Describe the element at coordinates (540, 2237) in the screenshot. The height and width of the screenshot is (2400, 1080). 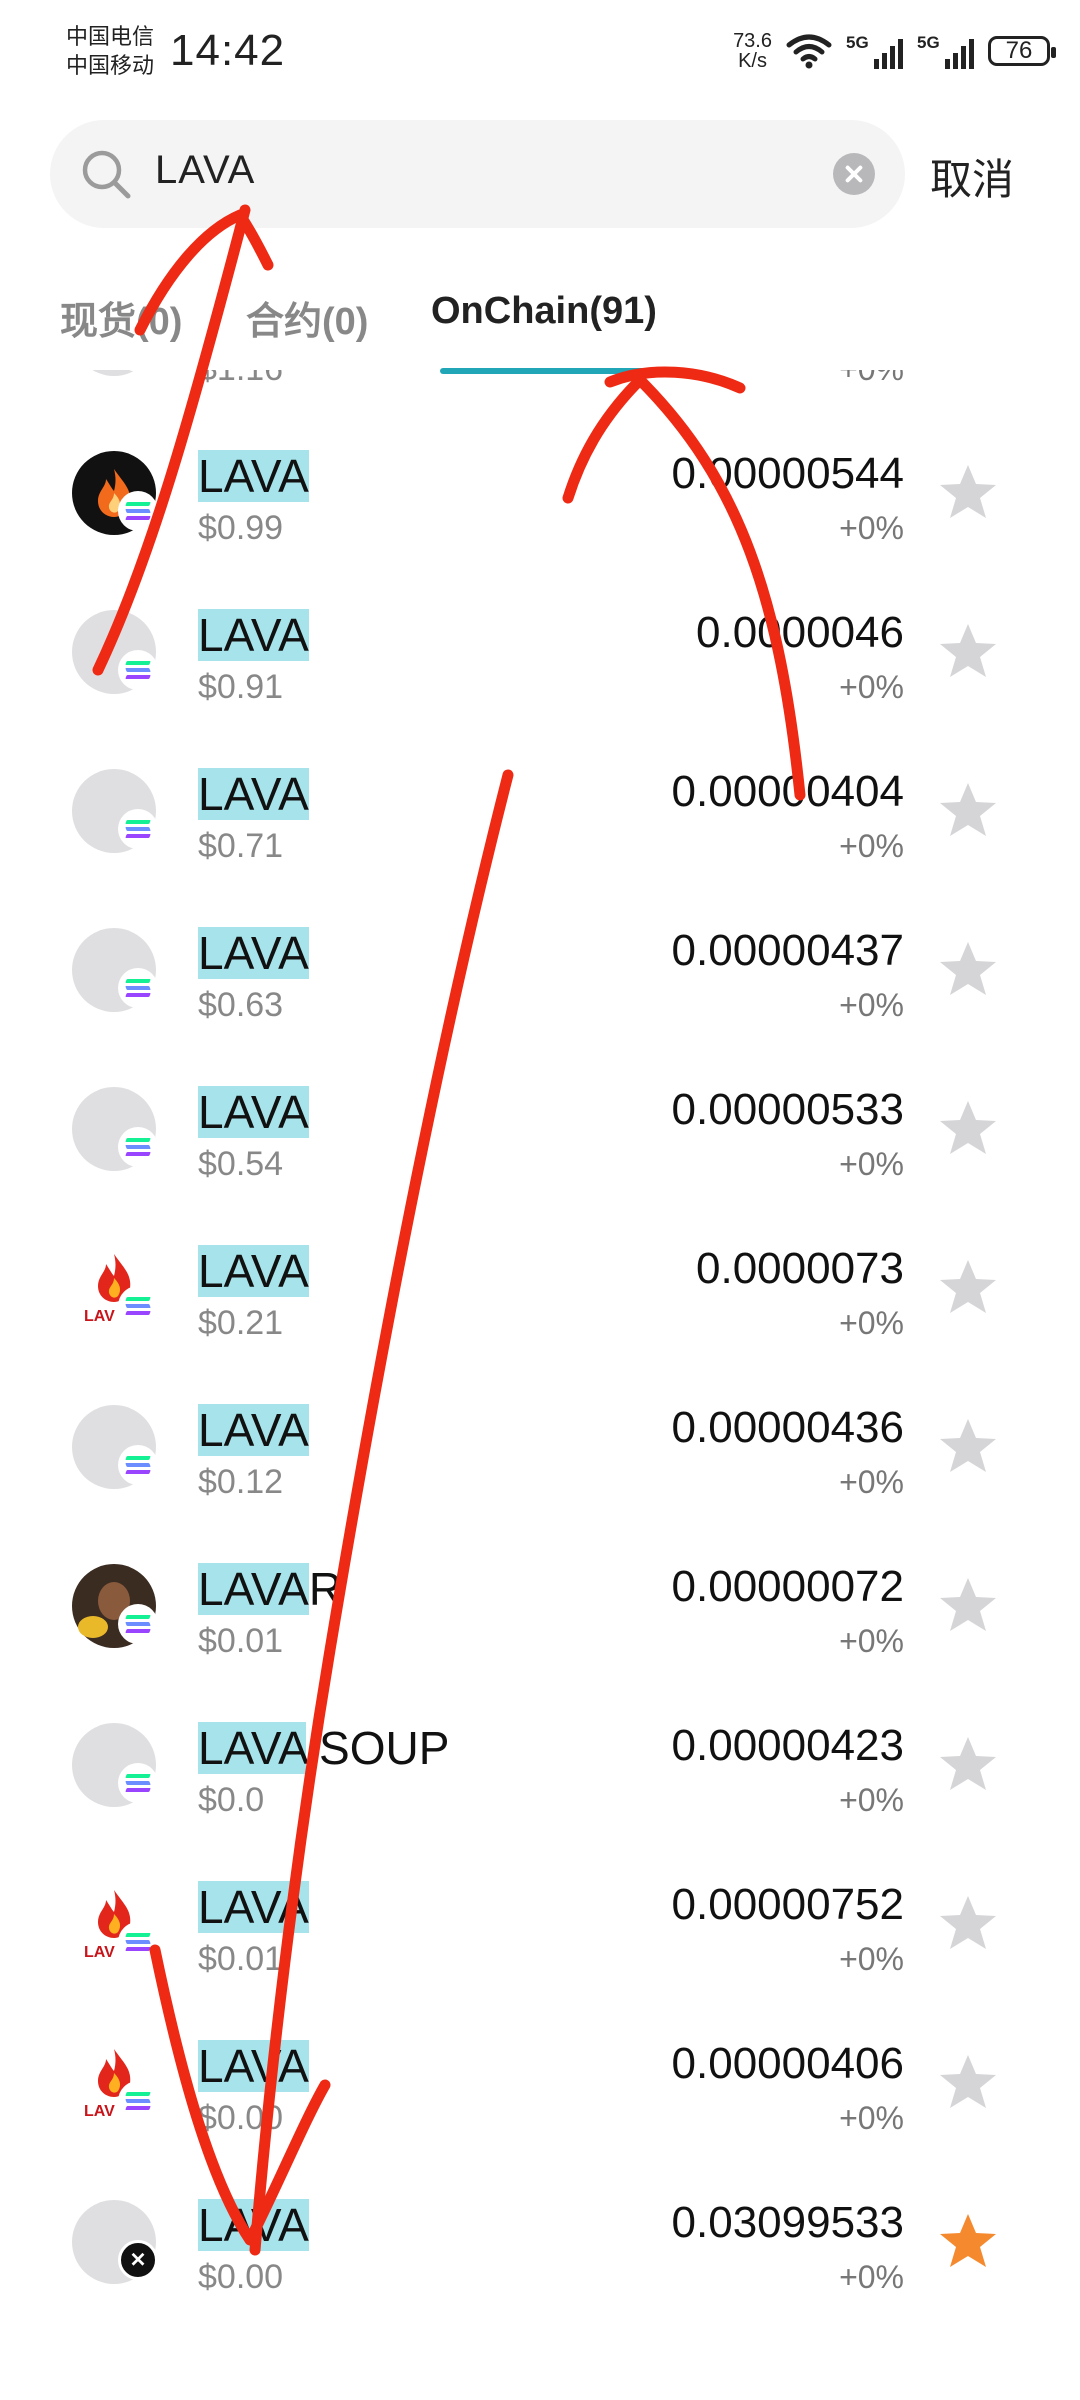
I see `token-row: ✕ LAVA $0.00 0.03099533 +0%` at that location.